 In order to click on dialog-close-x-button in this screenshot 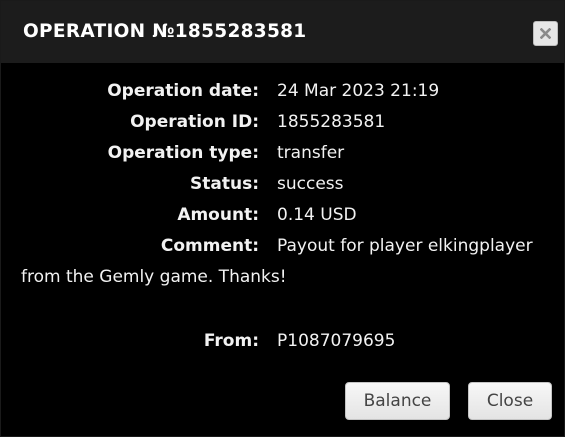, I will do `click(545, 33)`.